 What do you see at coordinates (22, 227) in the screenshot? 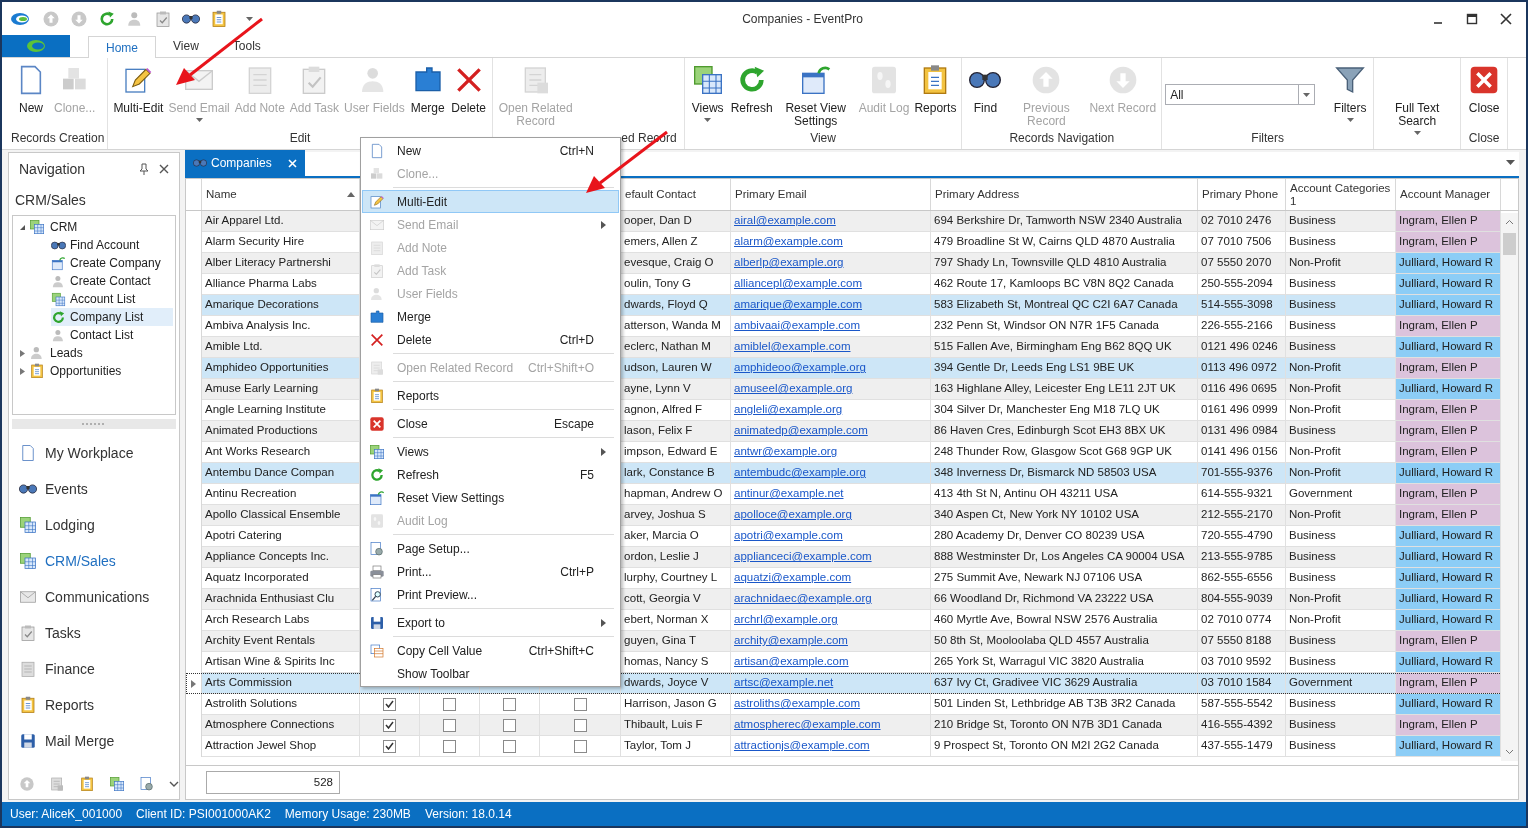
I see `expanded-arrow-icon` at bounding box center [22, 227].